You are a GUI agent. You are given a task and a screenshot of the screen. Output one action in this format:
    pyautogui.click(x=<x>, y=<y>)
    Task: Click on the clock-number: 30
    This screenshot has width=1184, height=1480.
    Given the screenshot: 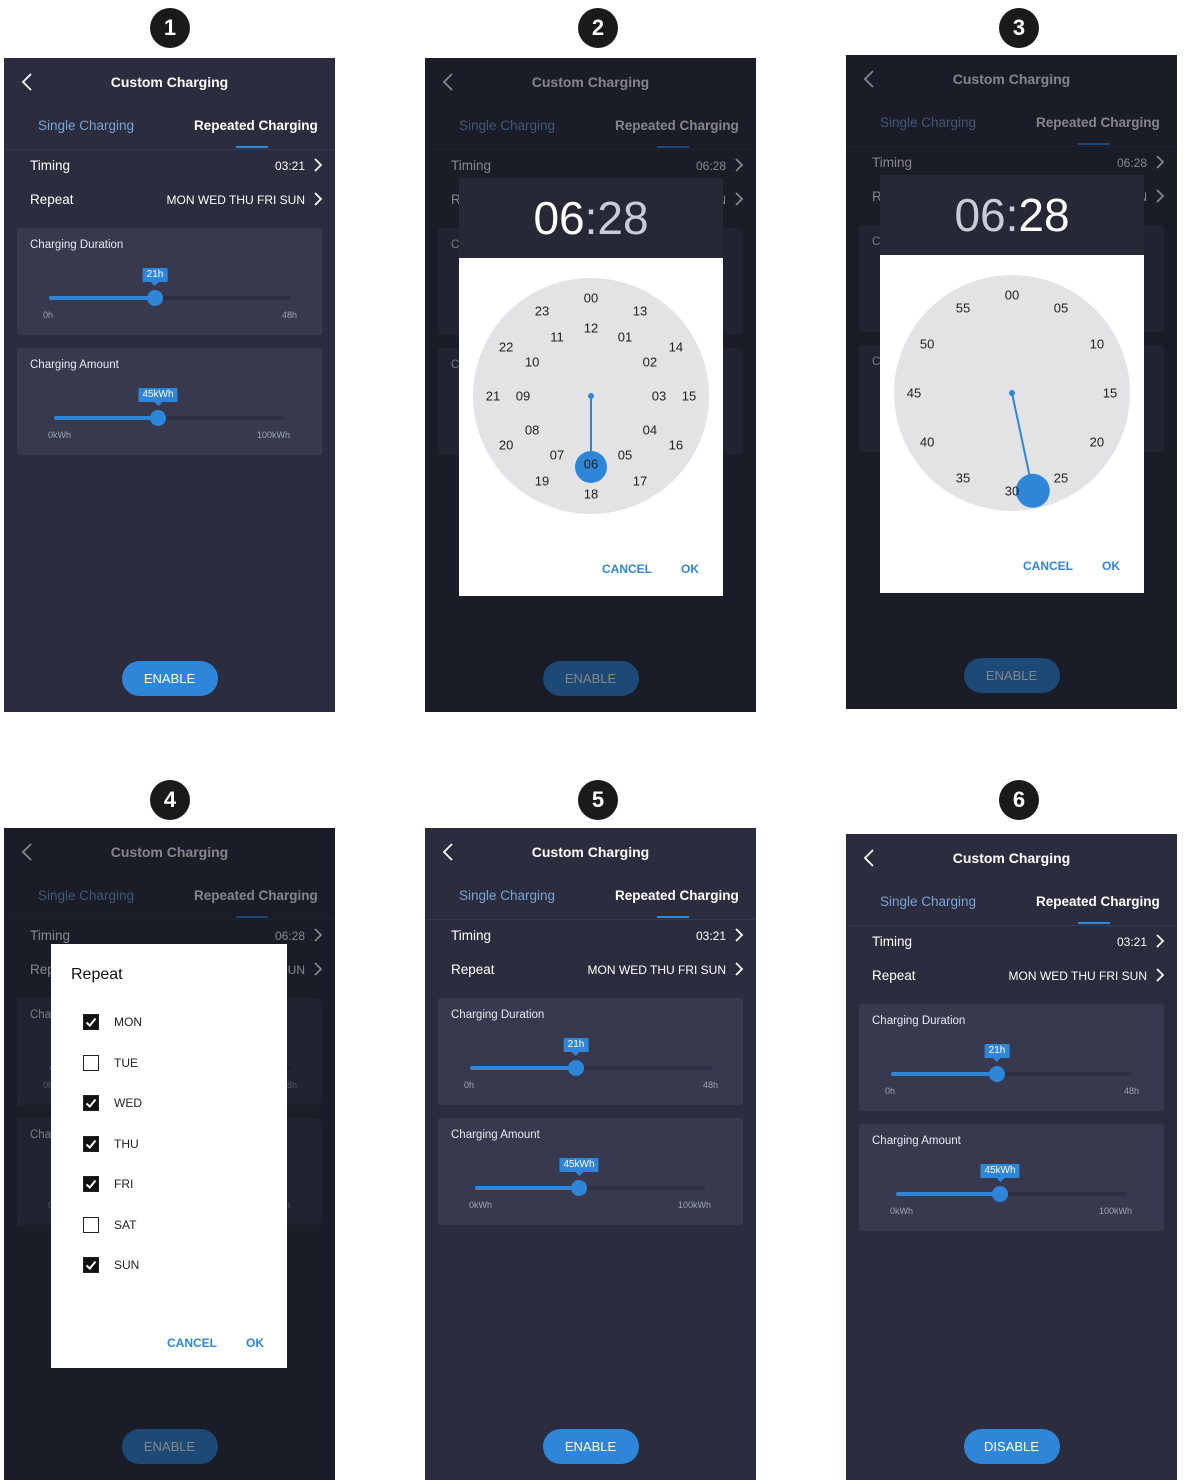 What is the action you would take?
    pyautogui.click(x=1012, y=491)
    